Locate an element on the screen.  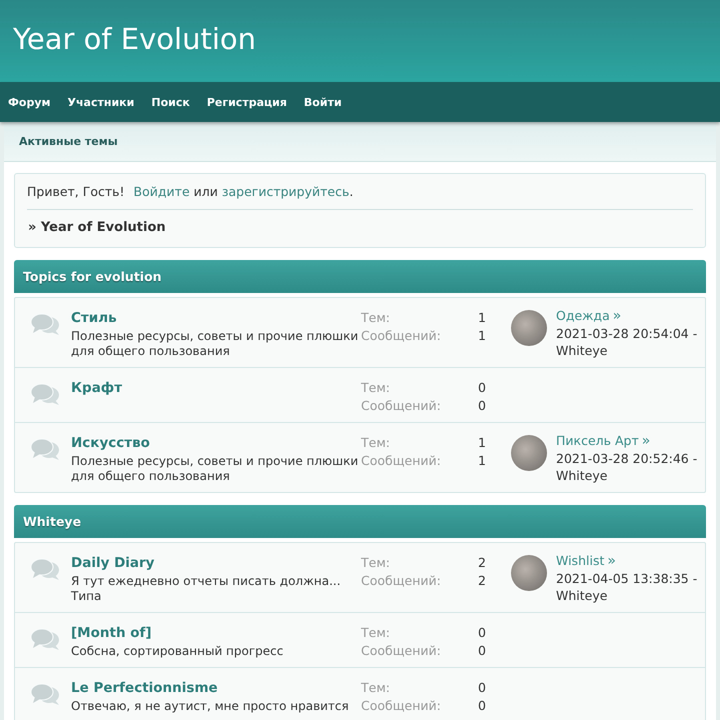
nav-link: Регистрация is located at coordinates (246, 102).